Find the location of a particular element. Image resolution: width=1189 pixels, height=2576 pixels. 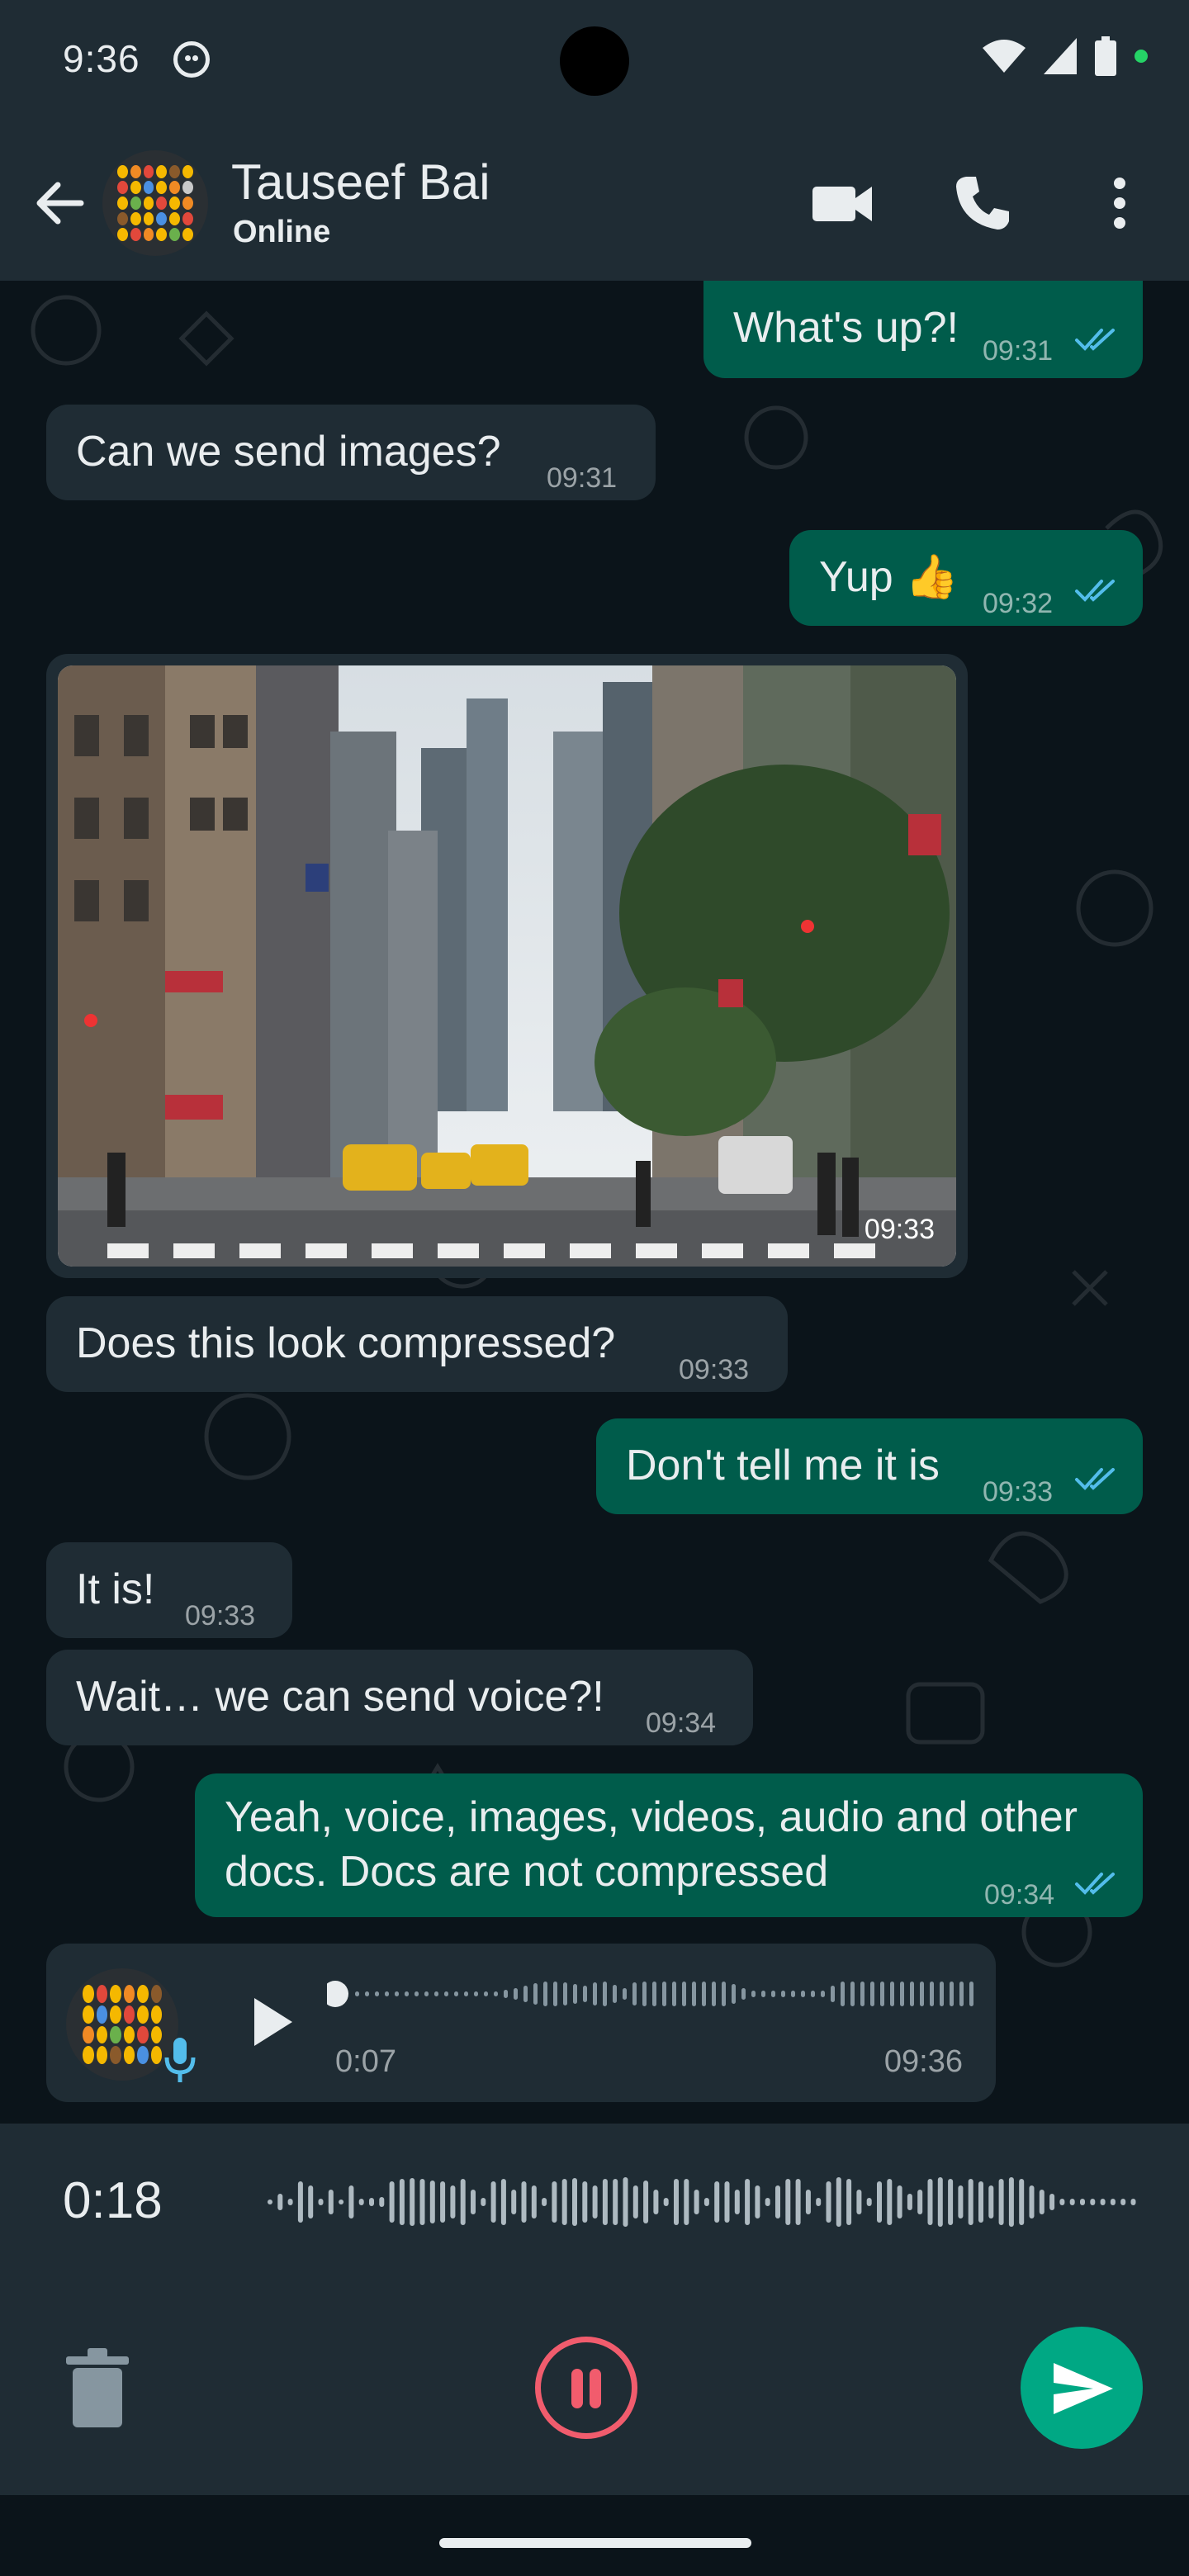

voice-call-icon is located at coordinates (982, 203).